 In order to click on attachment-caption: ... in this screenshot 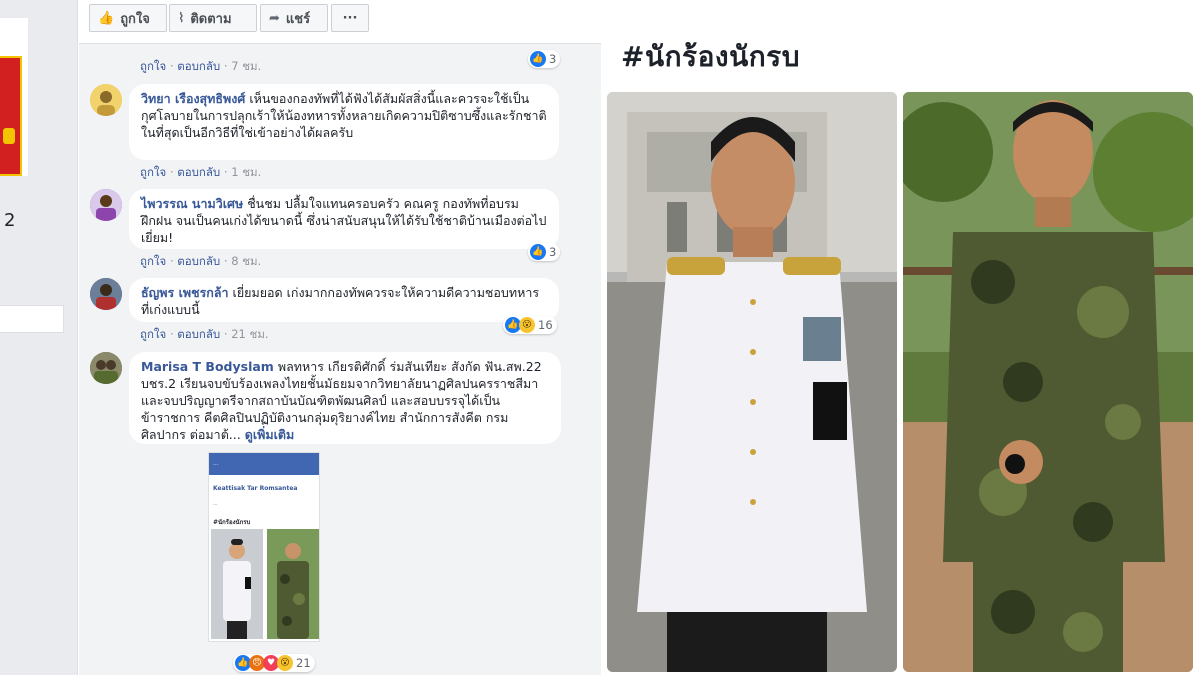, I will do `click(215, 504)`.